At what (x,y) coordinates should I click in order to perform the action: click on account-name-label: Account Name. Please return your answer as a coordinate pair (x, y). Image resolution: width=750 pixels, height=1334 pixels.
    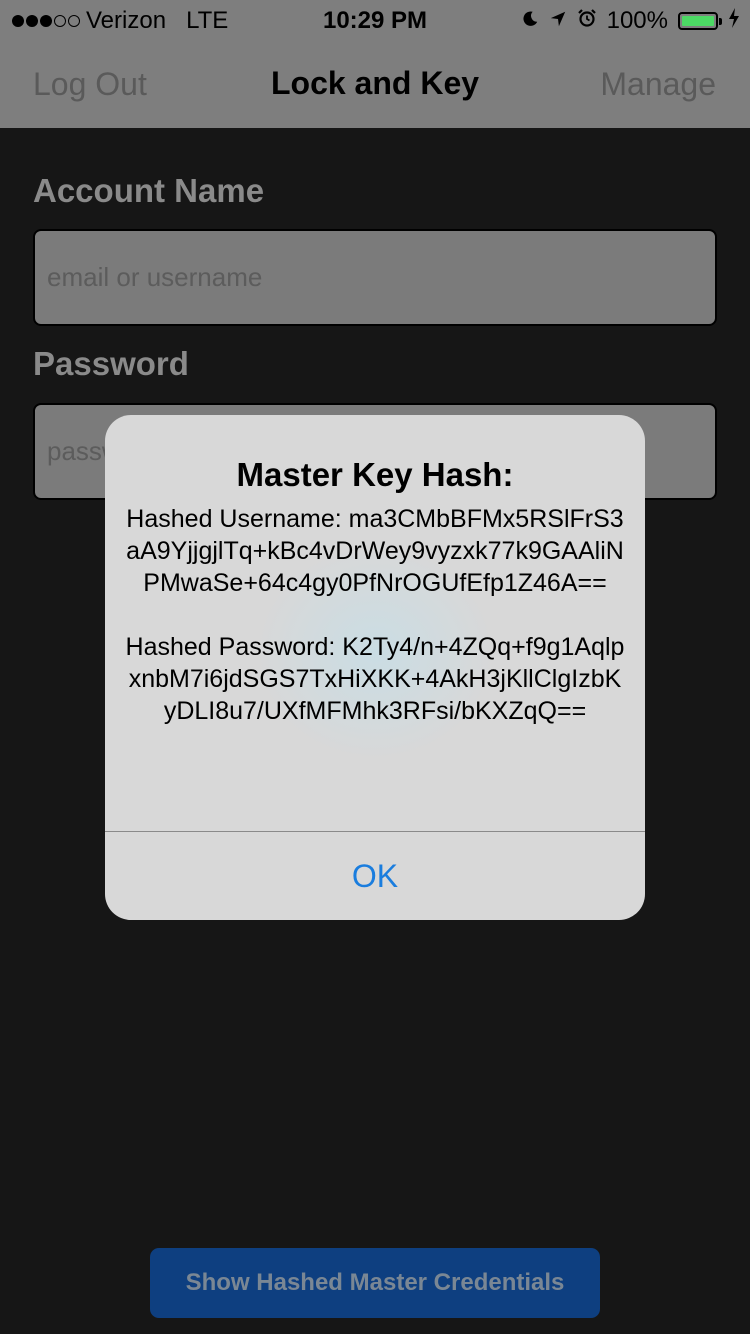
    Looking at the image, I should click on (149, 190).